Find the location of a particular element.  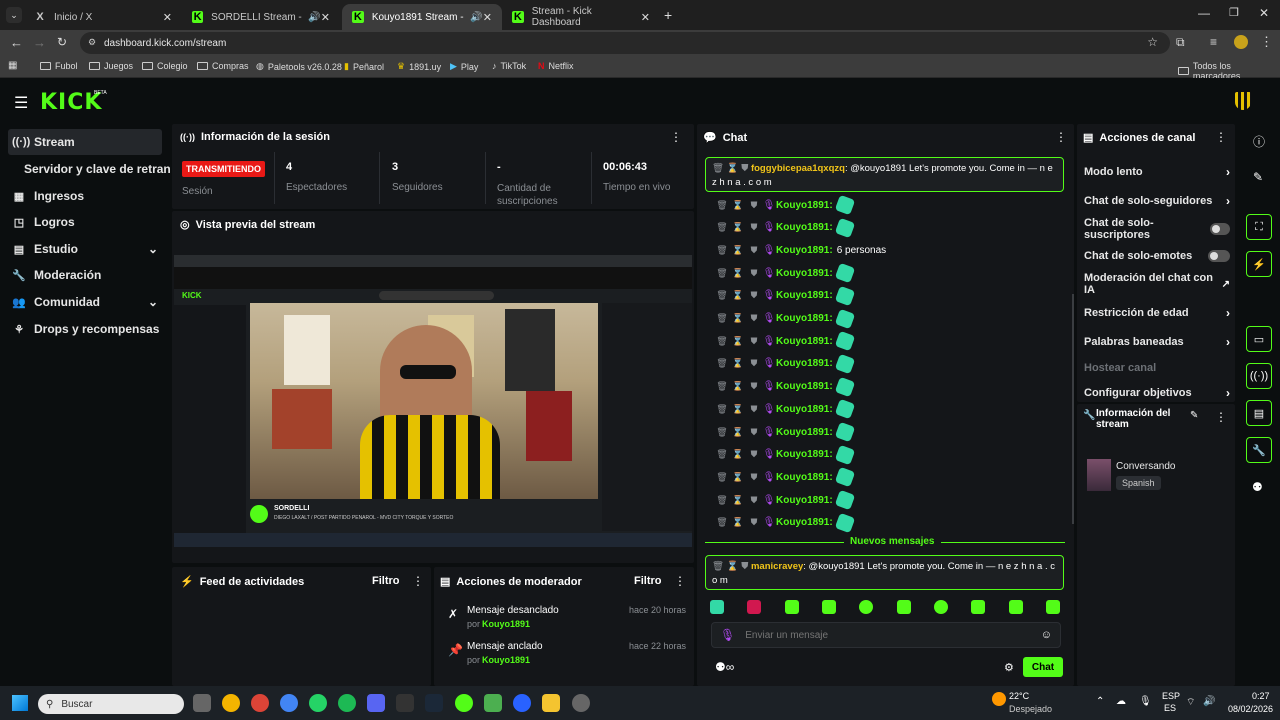

tab-kick-dashboard: K Stream - Kick Dashboard ✕ is located at coordinates (581, 17).